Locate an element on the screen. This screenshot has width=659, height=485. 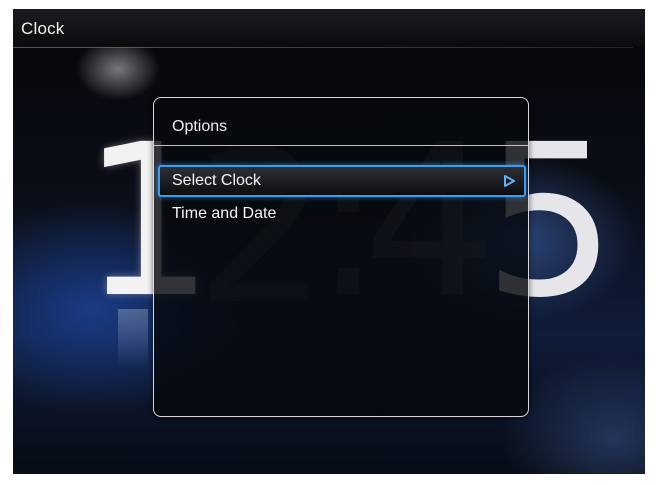
dialog-title: Options is located at coordinates (200, 126).